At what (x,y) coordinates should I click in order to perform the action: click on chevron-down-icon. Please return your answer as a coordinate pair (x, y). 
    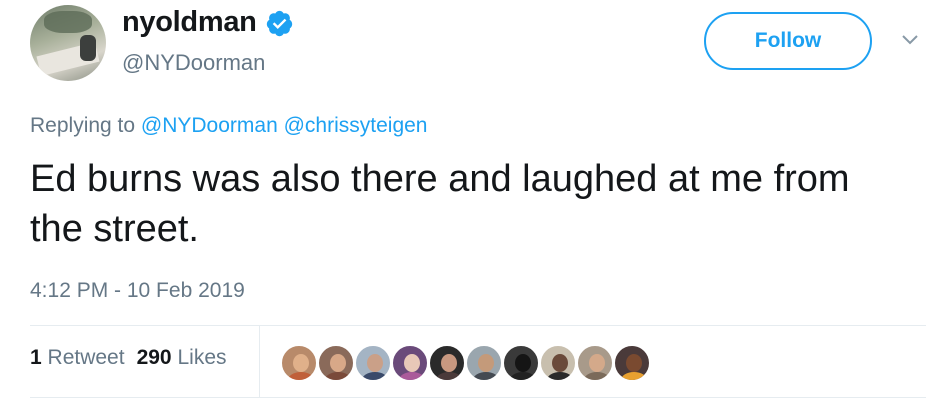
    Looking at the image, I should click on (910, 40).